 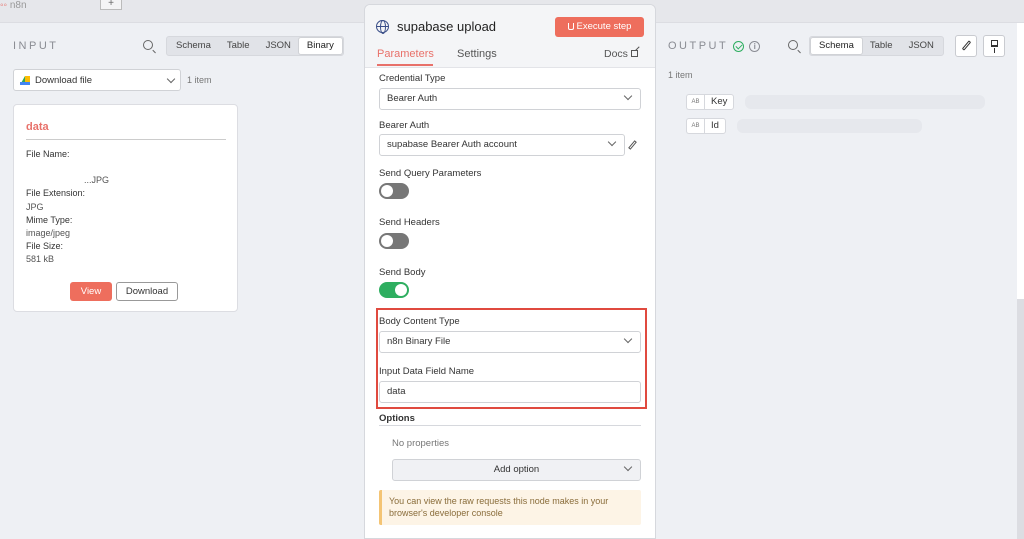 What do you see at coordinates (37, 127) in the screenshot?
I see `binary-card-title: data` at bounding box center [37, 127].